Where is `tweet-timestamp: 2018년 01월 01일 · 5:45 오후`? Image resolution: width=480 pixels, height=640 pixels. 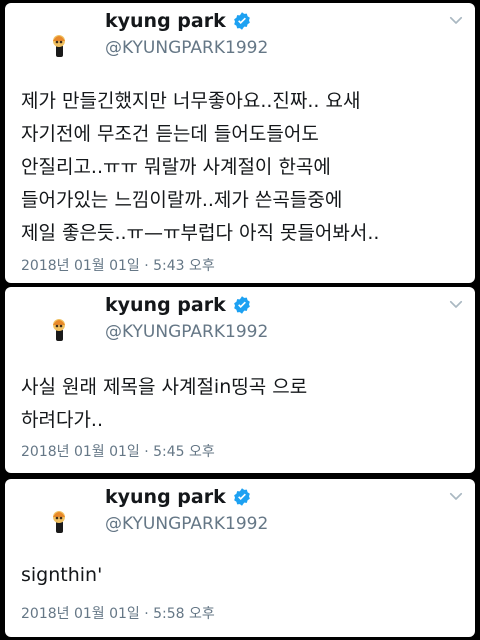 tweet-timestamp: 2018년 01월 01일 · 5:45 오후 is located at coordinates (118, 452).